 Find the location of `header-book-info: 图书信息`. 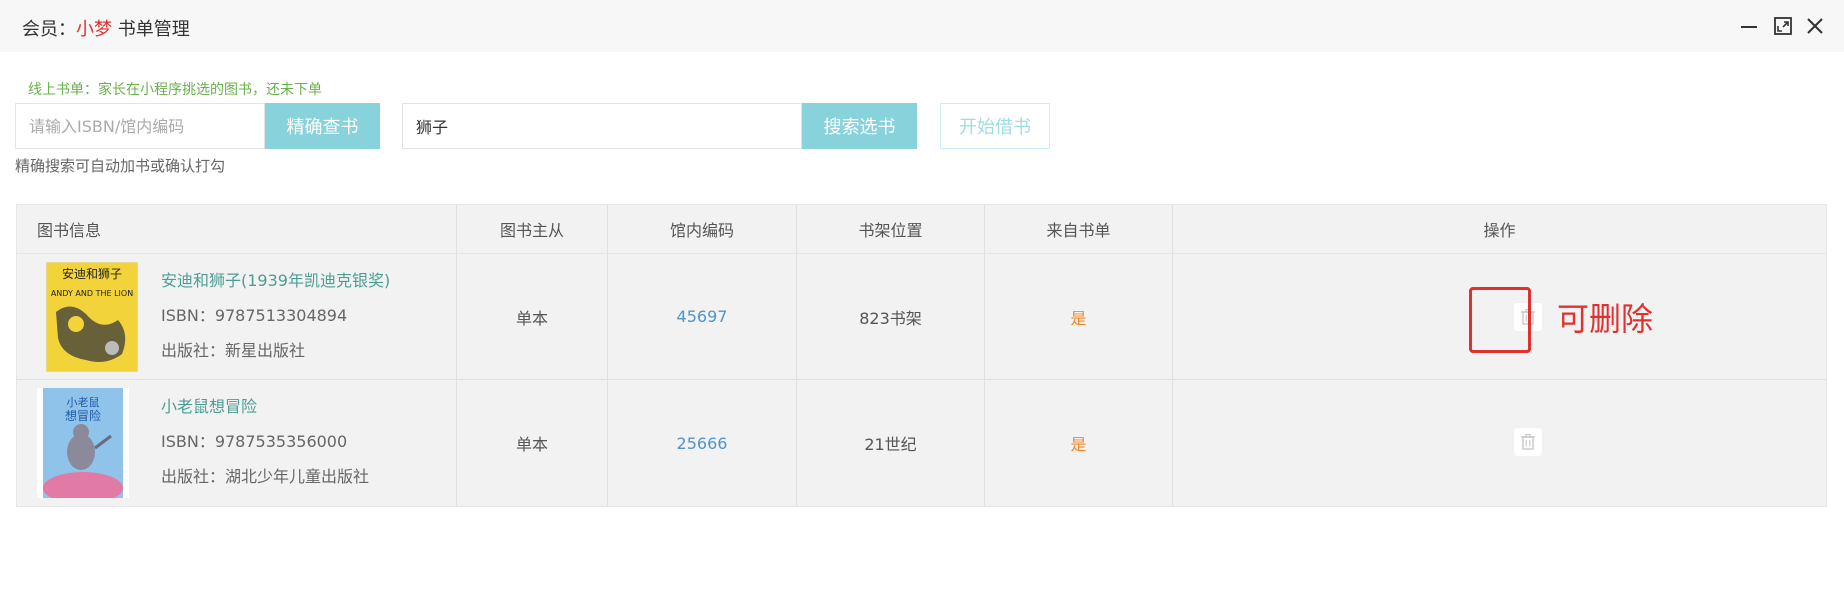

header-book-info: 图书信息 is located at coordinates (237, 229).